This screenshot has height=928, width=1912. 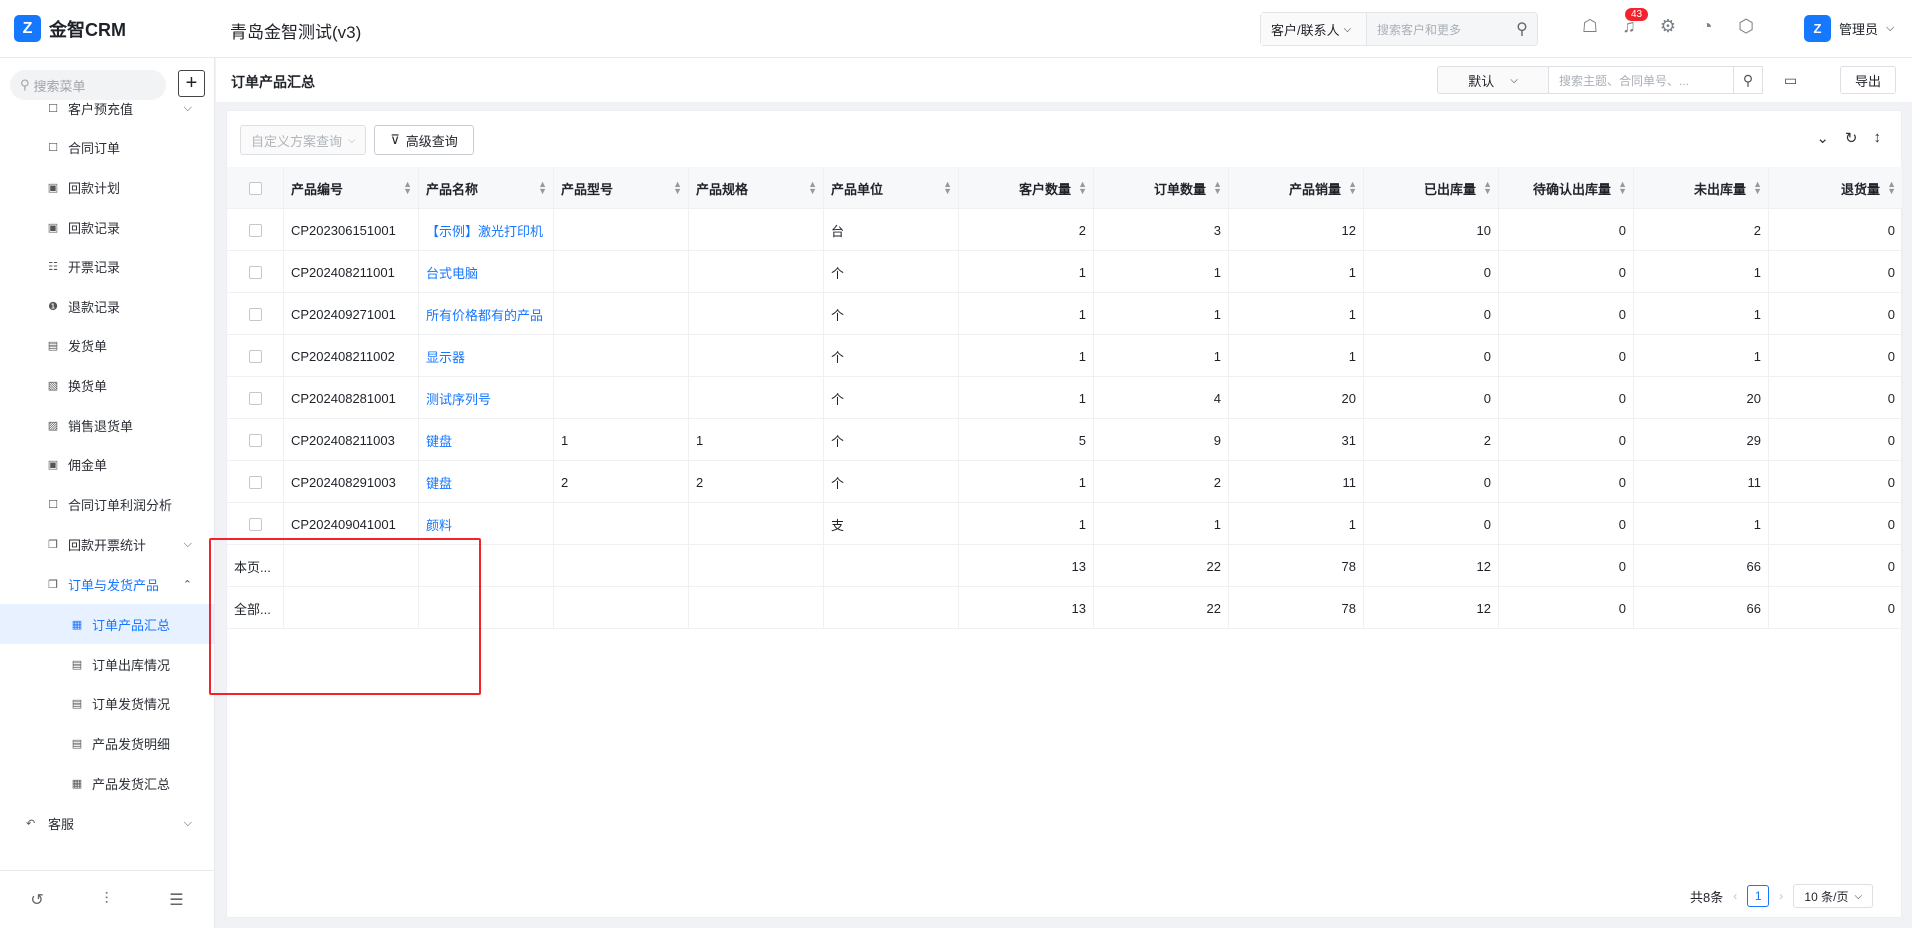 I want to click on sidebar-item-5: ❶ 退款记录, so click(x=107, y=306).